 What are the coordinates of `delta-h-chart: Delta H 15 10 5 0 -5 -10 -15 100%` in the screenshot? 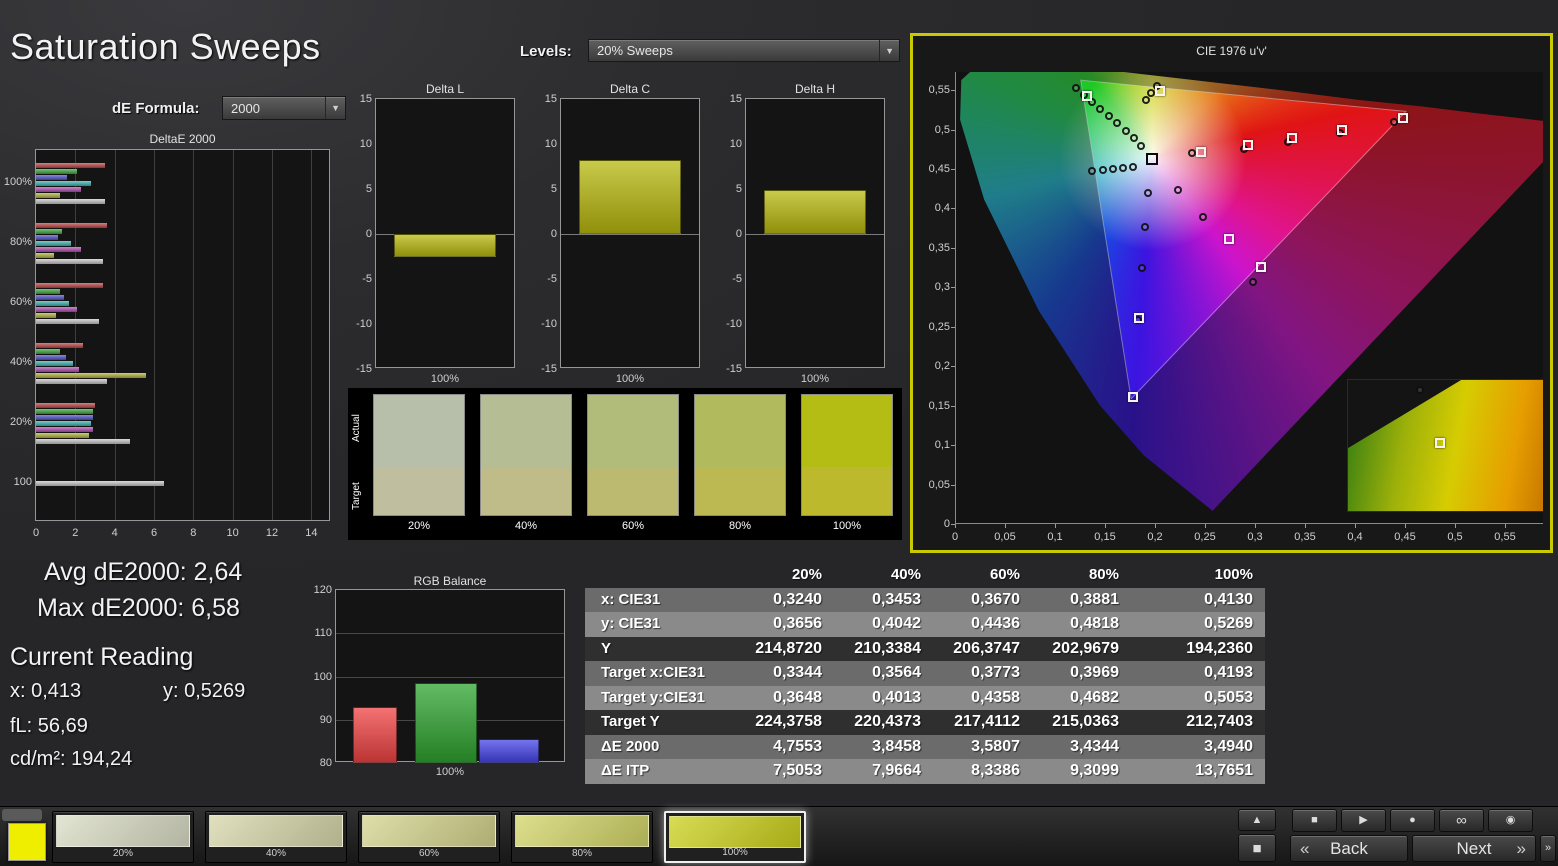 It's located at (802, 234).